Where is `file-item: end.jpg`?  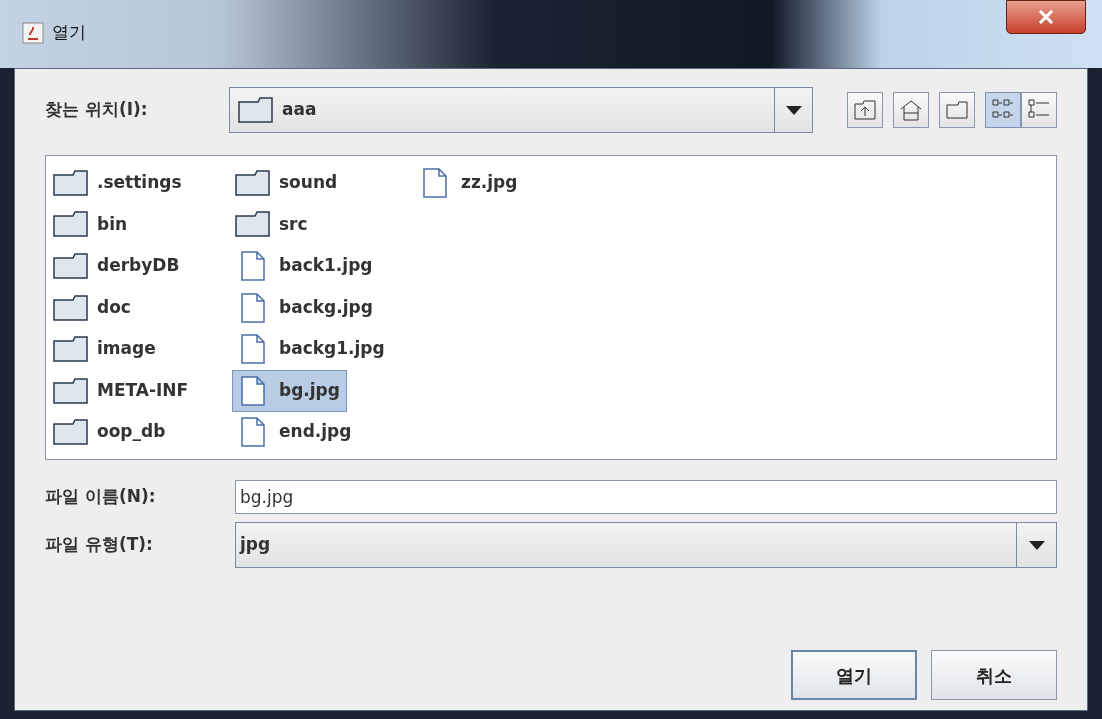 file-item: end.jpg is located at coordinates (295, 432).